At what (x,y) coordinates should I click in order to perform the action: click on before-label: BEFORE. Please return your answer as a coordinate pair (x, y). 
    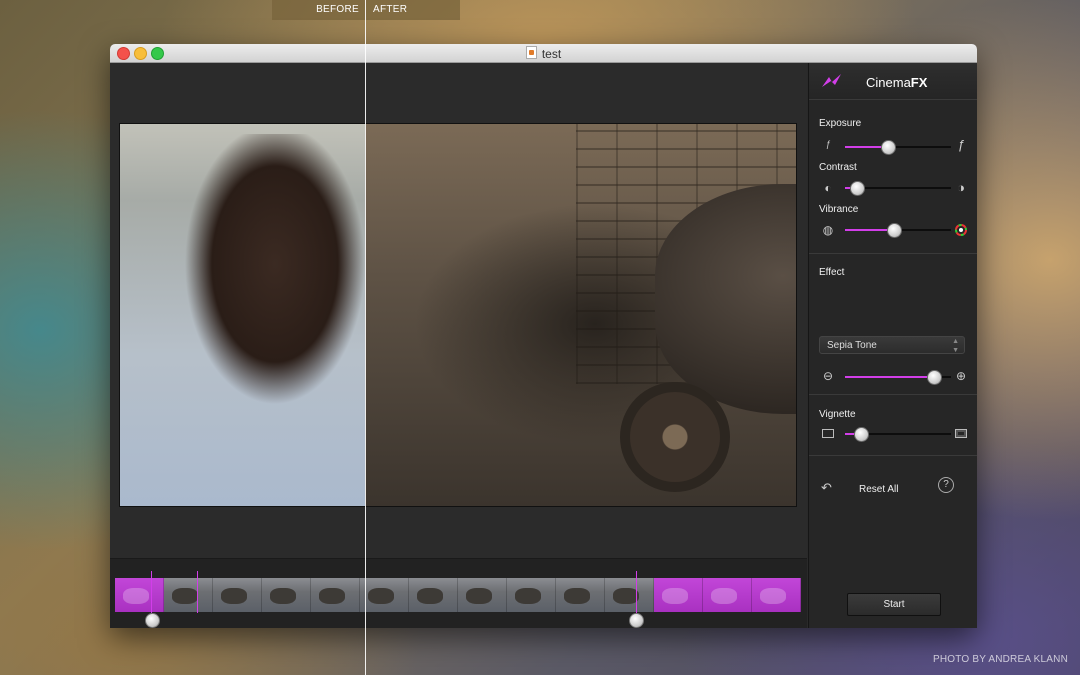
    Looking at the image, I should click on (337, 9).